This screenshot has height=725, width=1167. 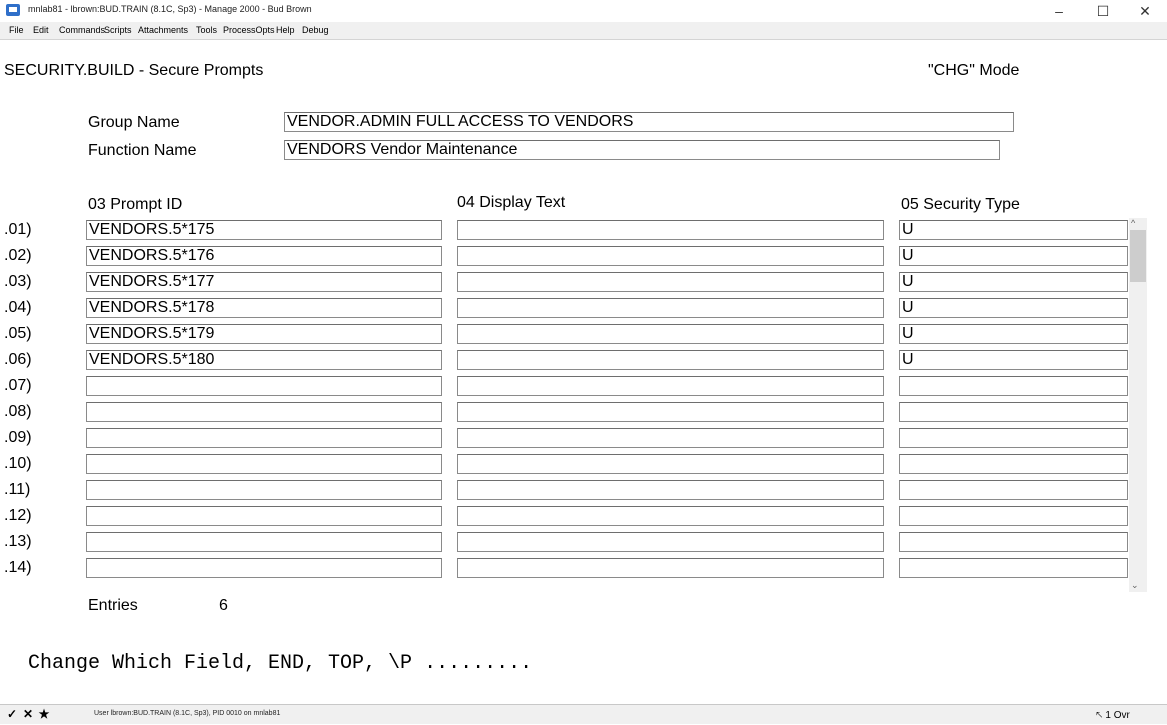 I want to click on prompt-id-field: VENDORS.5*177, so click(x=264, y=282).